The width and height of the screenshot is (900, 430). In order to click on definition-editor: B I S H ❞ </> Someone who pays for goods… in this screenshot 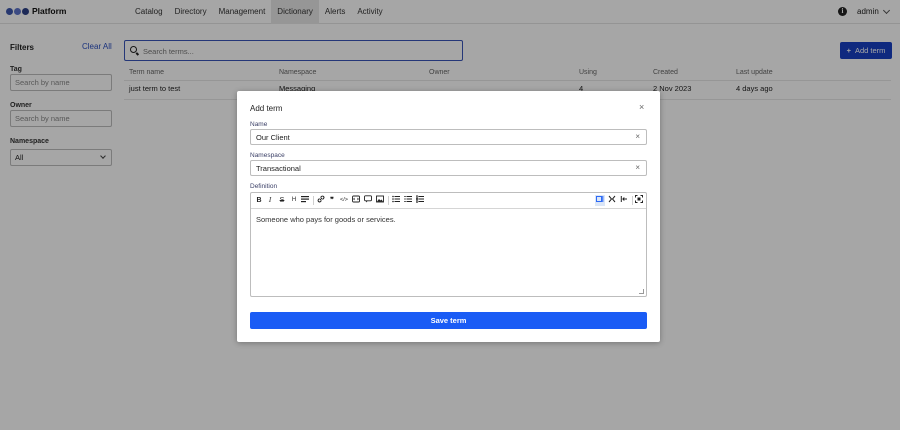, I will do `click(448, 244)`.